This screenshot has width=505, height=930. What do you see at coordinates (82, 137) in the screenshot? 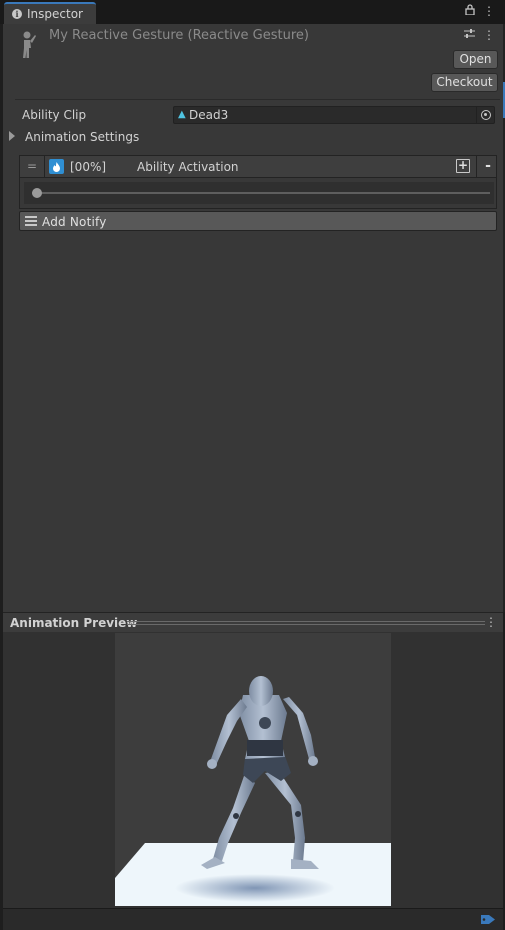
I see `animation-settings-label: Animation Settings` at bounding box center [82, 137].